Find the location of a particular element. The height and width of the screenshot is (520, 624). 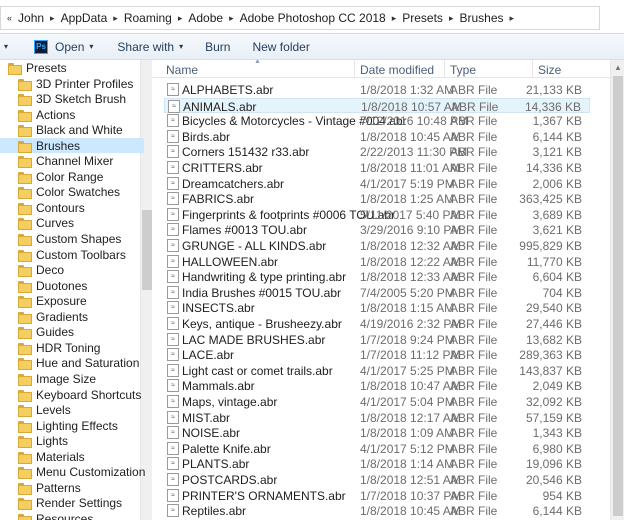

nav-item-levels: Levels is located at coordinates (44, 410).